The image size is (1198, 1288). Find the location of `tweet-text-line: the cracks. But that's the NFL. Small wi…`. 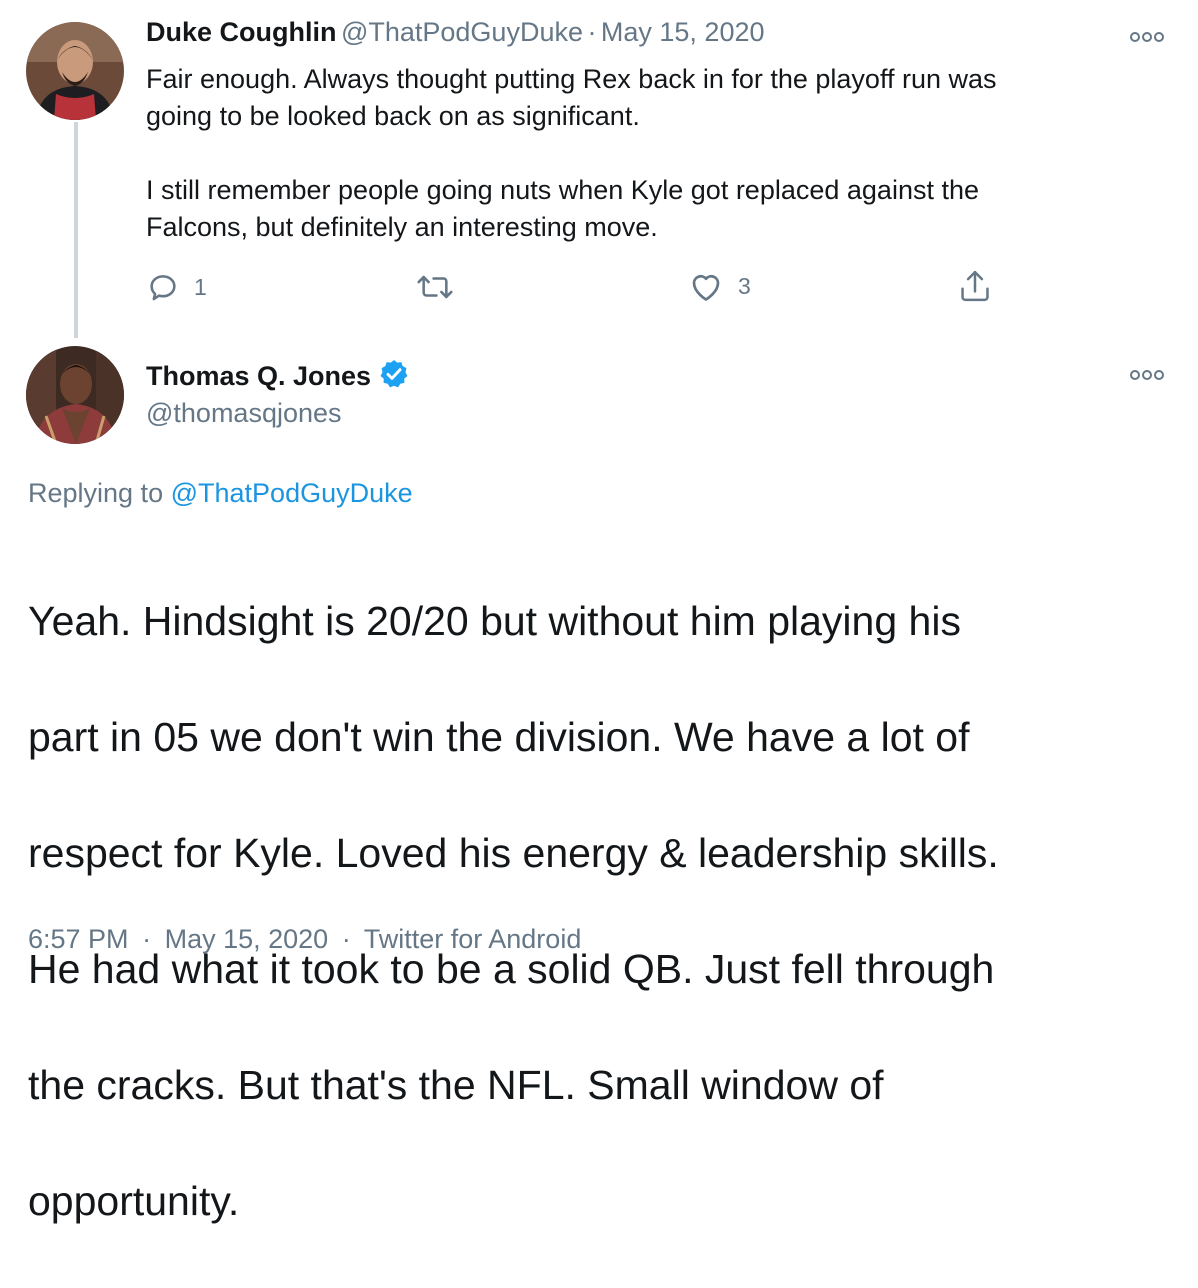

tweet-text-line: the cracks. But that's the NFL. Small wi… is located at coordinates (456, 1085).